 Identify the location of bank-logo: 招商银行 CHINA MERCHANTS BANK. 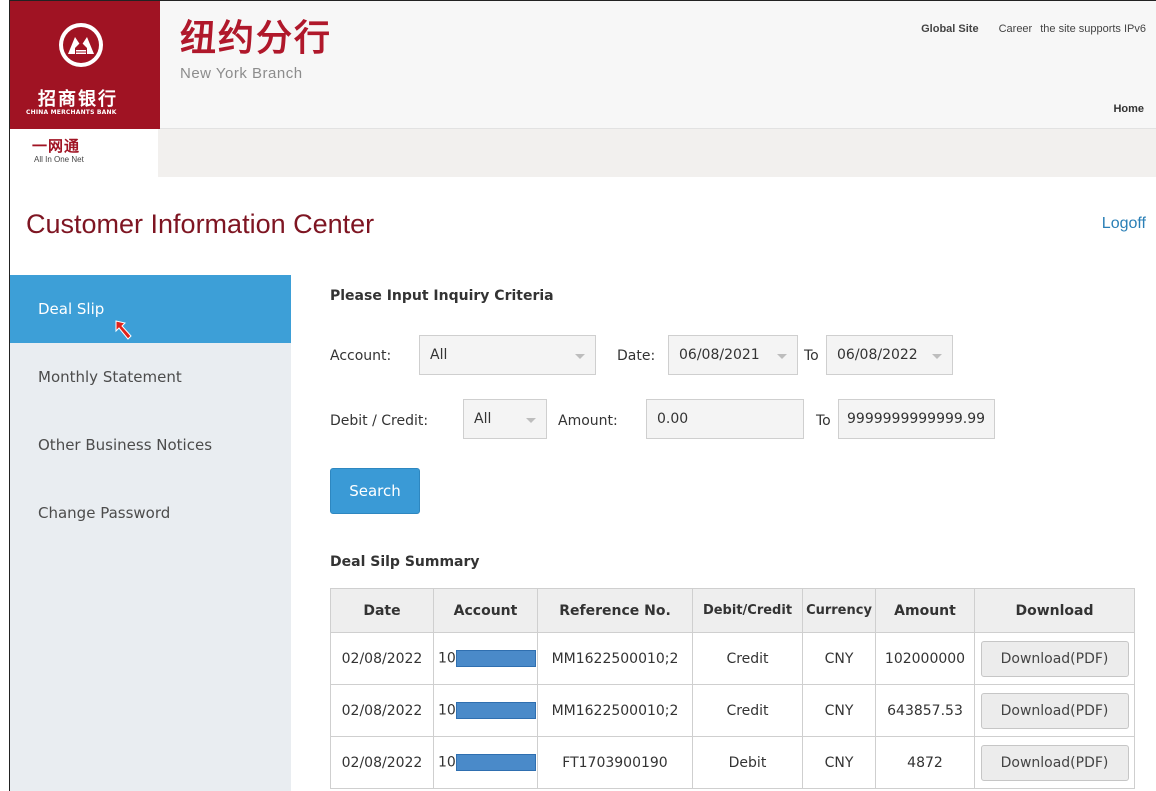
(85, 65).